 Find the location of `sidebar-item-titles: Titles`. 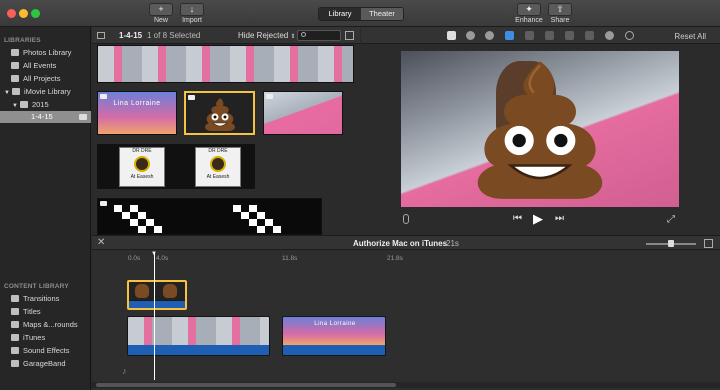

sidebar-item-titles: Titles is located at coordinates (45, 312).